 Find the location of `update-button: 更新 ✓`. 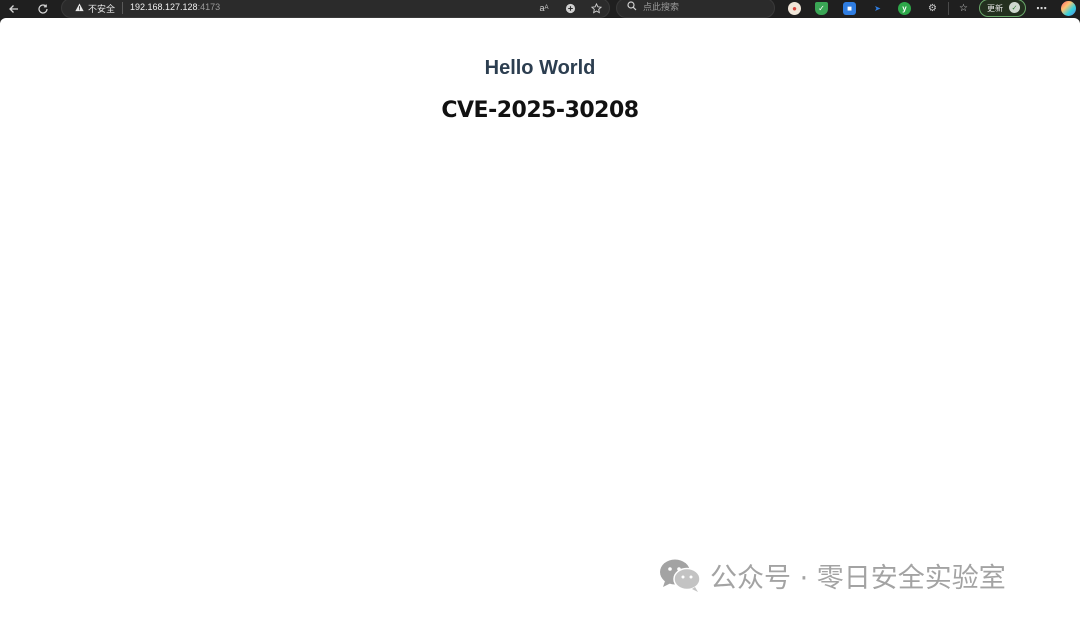

update-button: 更新 ✓ is located at coordinates (1002, 8).